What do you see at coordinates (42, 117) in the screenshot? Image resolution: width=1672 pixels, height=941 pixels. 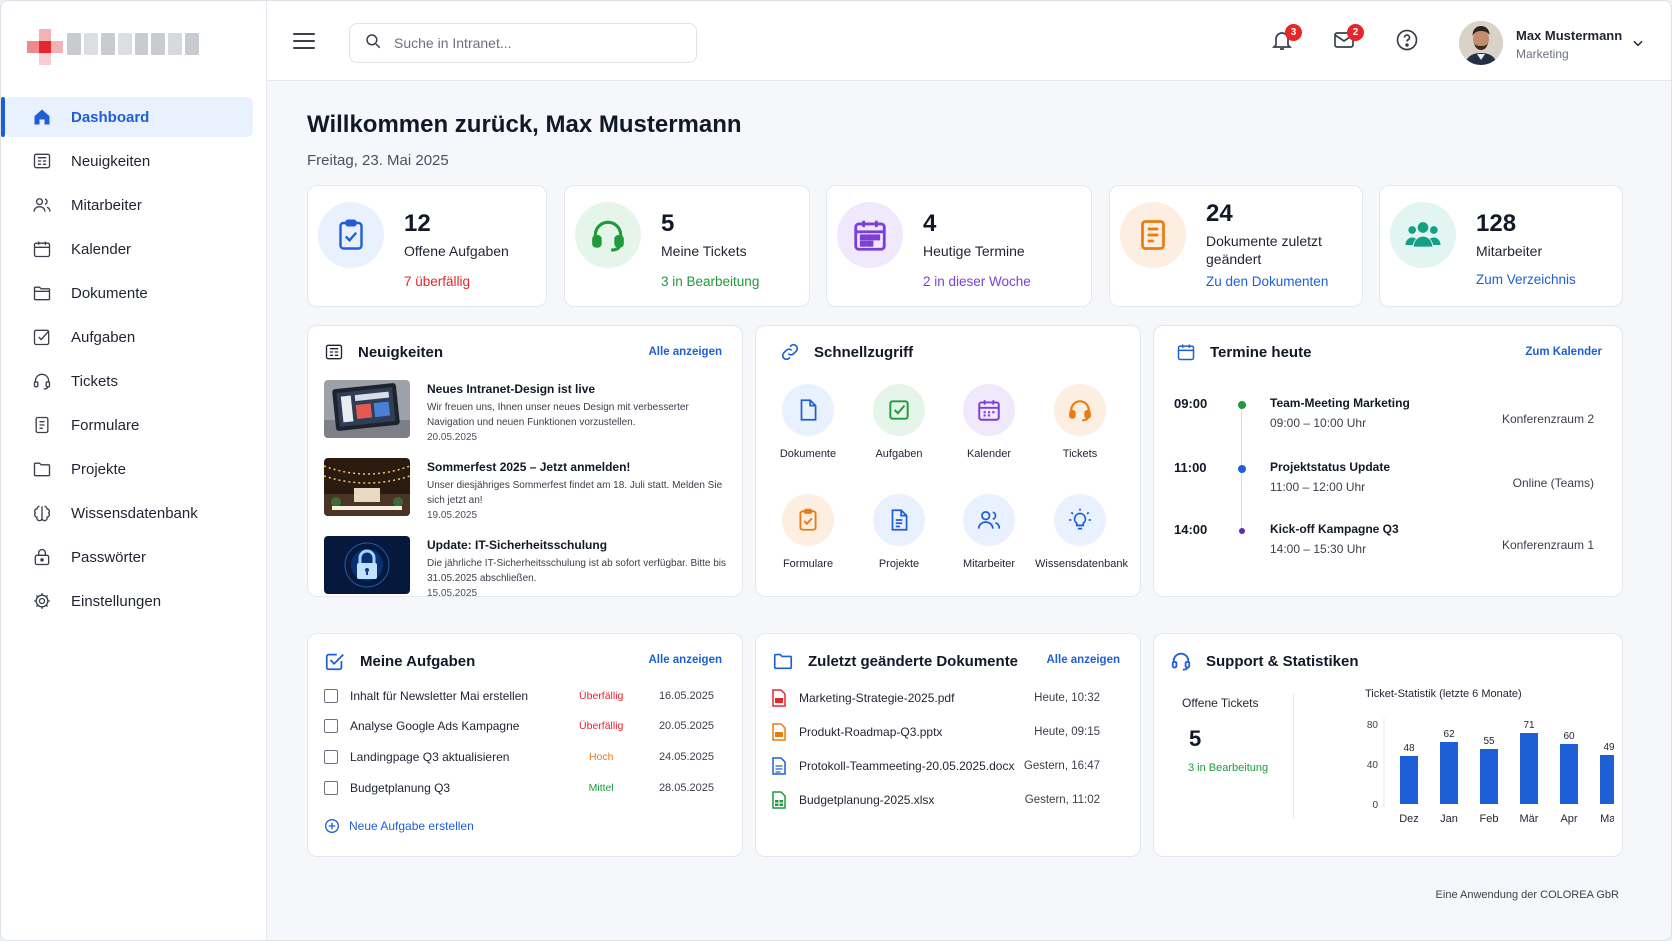 I see `home-icon` at bounding box center [42, 117].